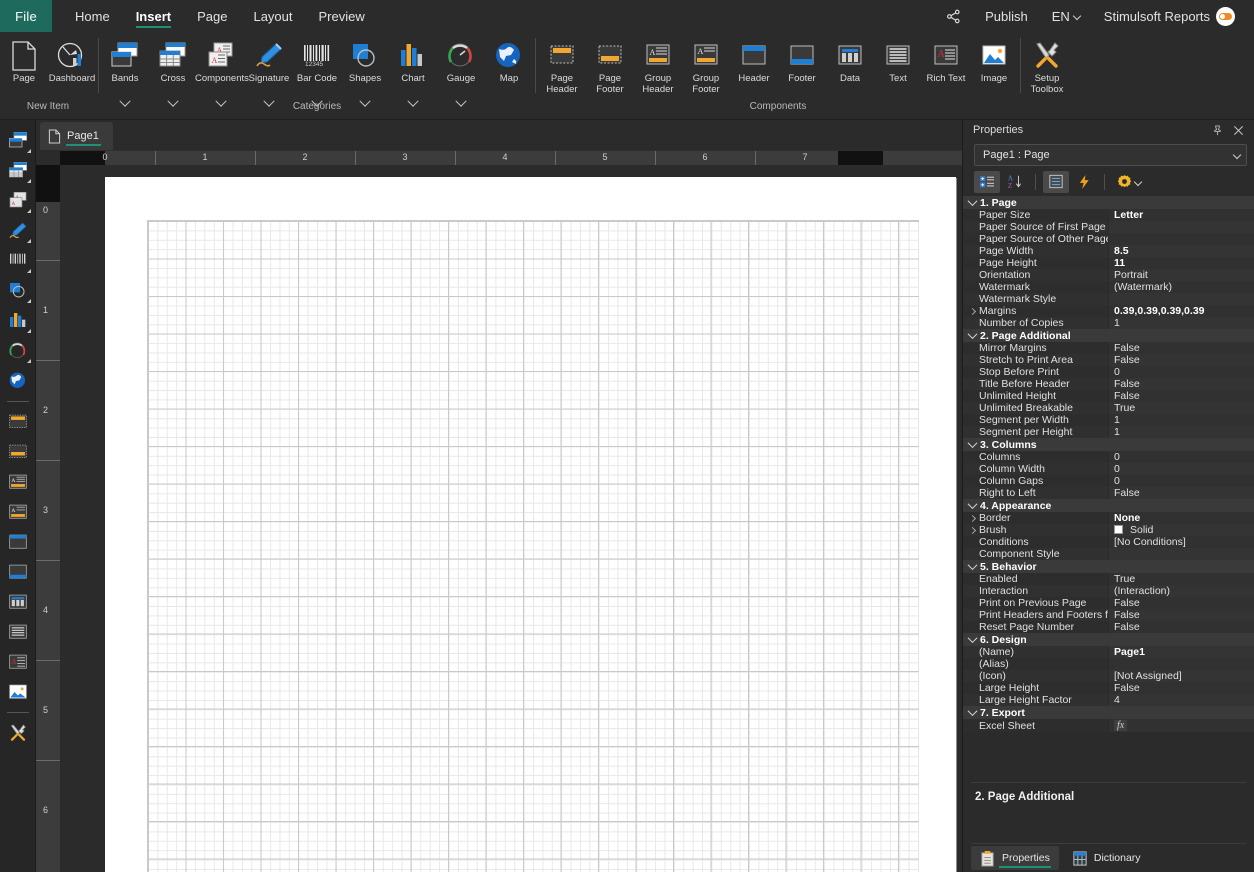  I want to click on property-row: Mirror Margins False, so click(1108, 348).